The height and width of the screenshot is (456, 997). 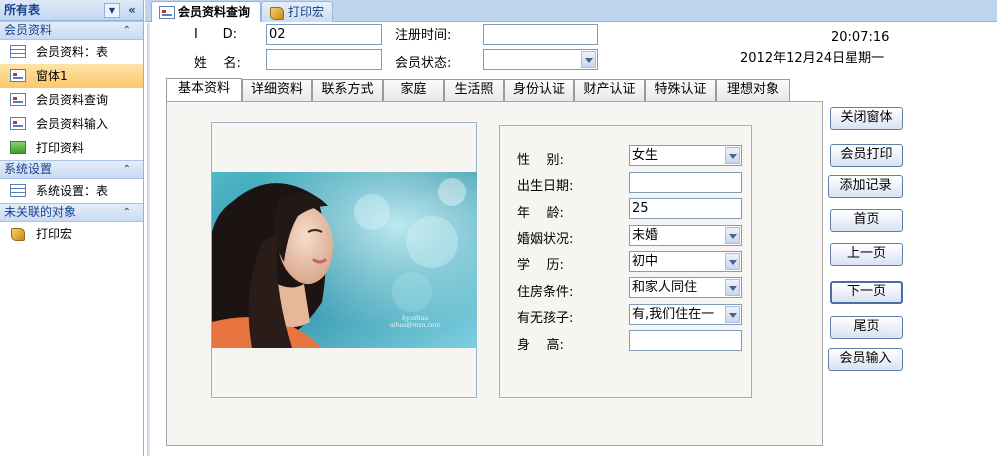 I want to click on tab-detail-info: 详细资料, so click(x=277, y=90).